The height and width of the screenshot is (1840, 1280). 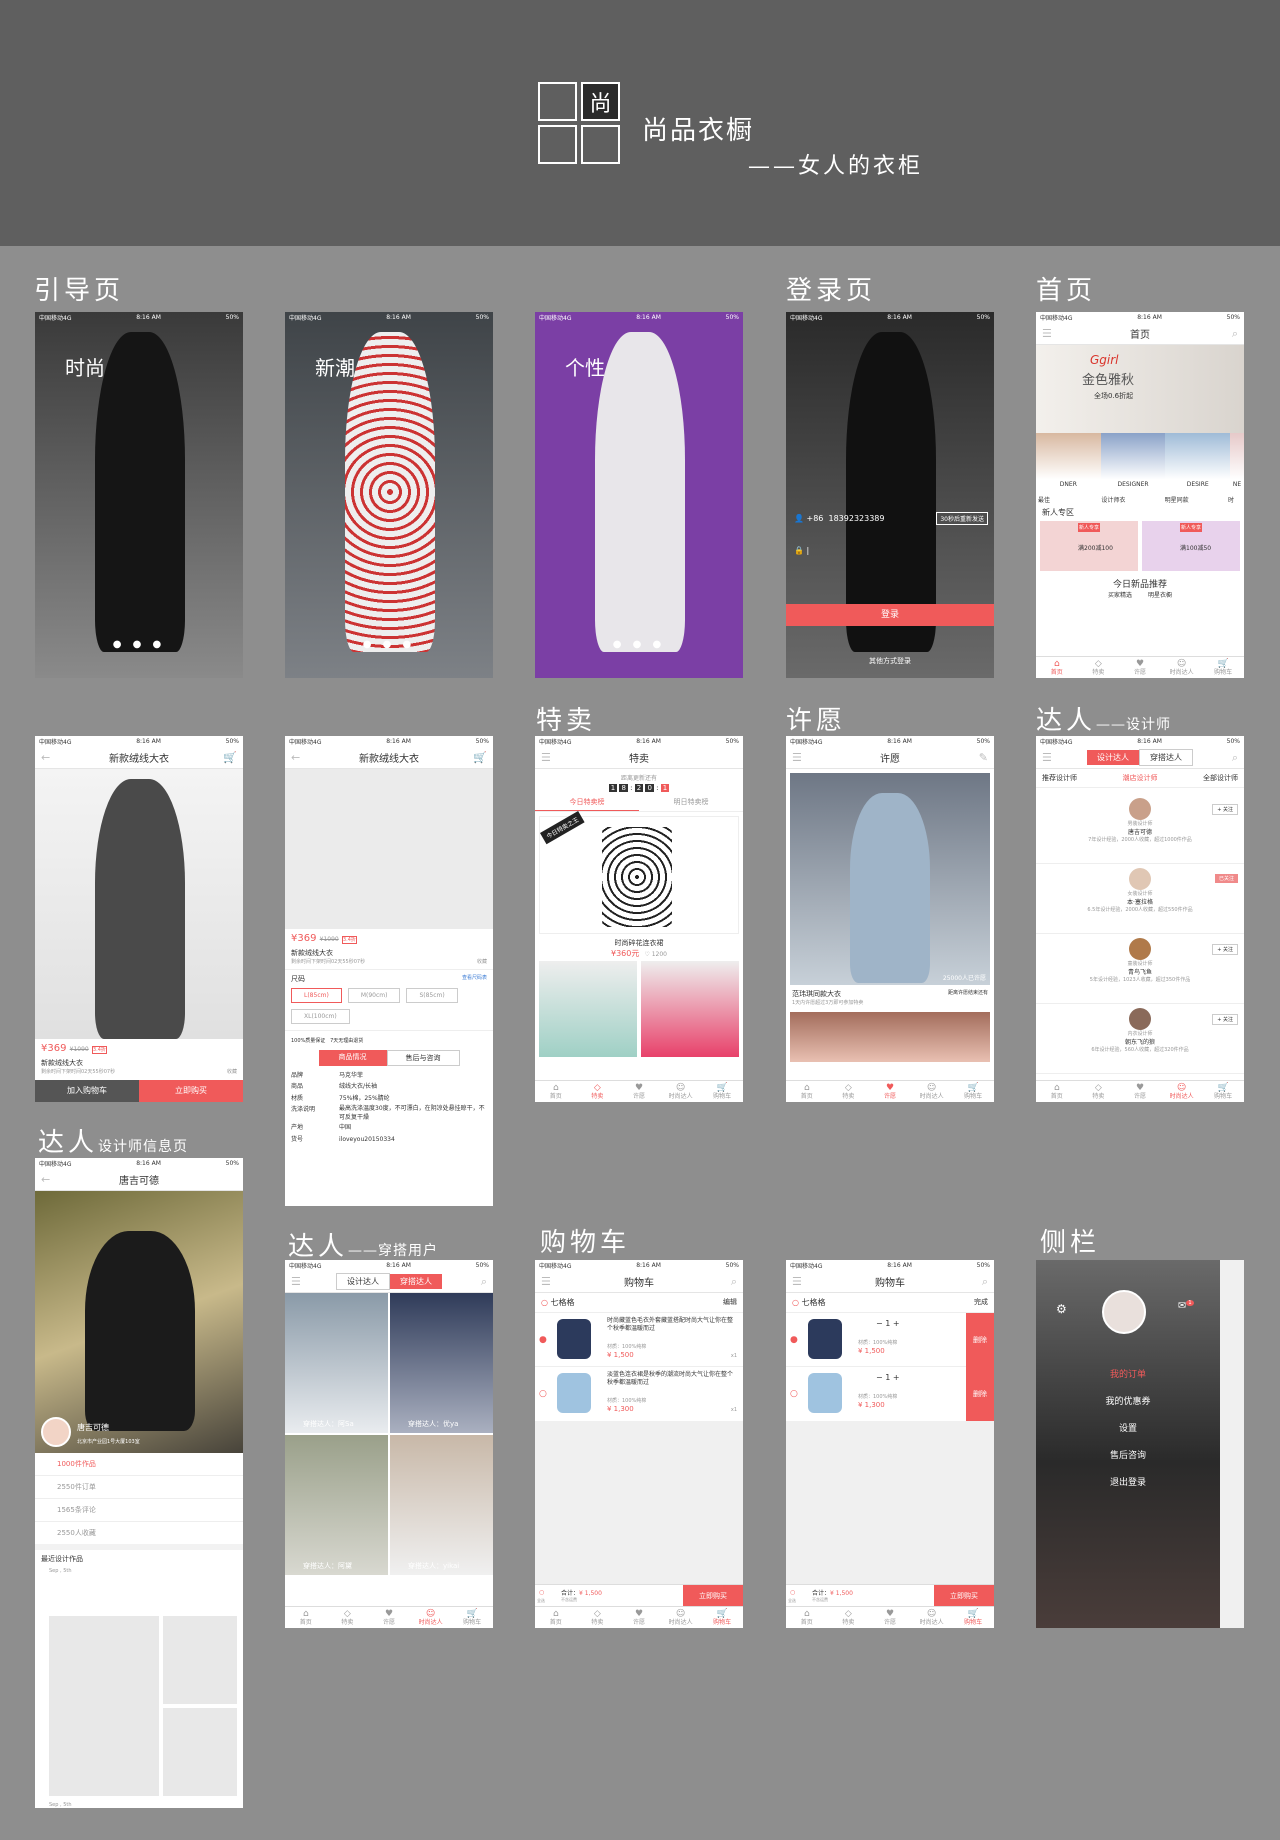 I want to click on follow-button: + 关注, so click(x=1225, y=809).